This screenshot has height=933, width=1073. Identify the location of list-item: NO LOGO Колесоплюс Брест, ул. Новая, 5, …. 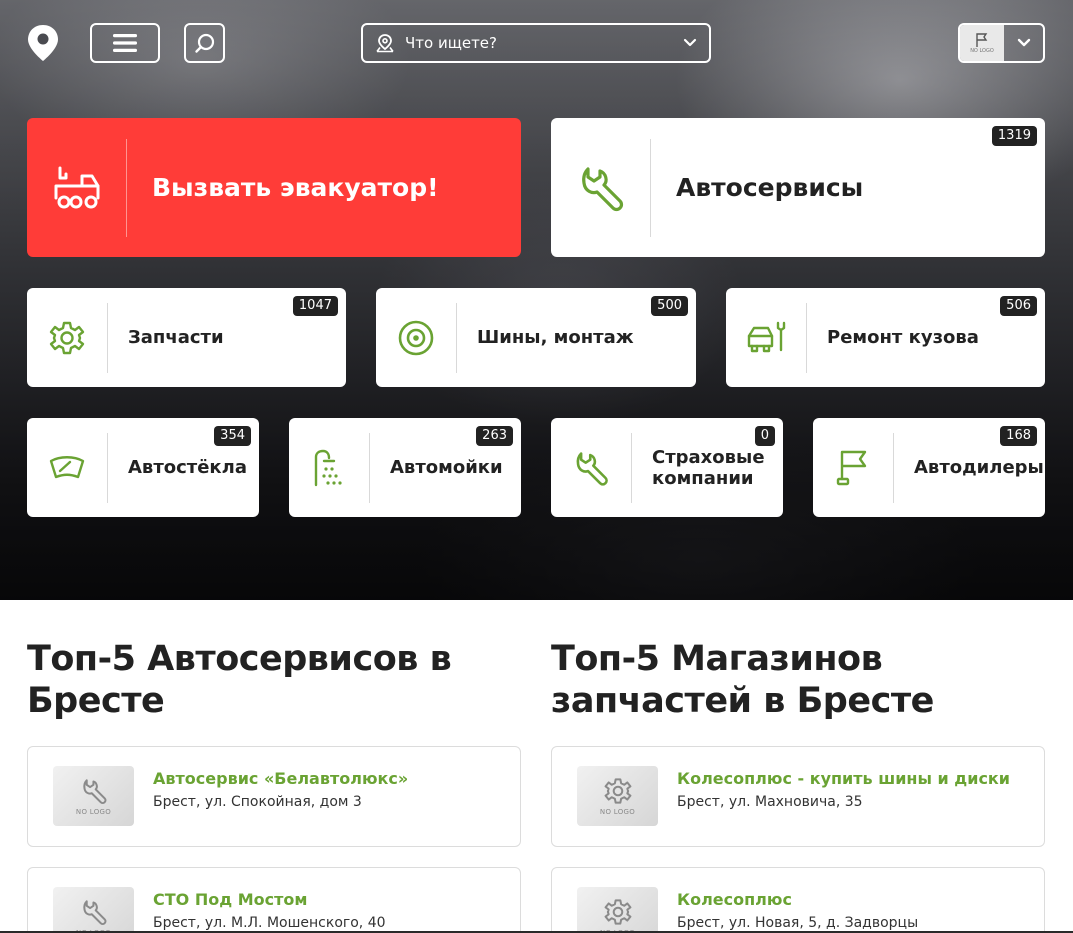
(798, 900).